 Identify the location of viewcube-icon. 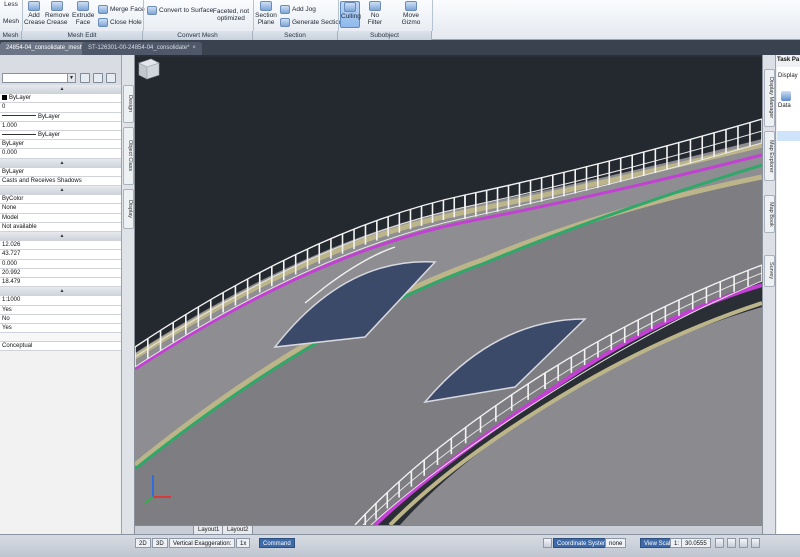
(148, 69).